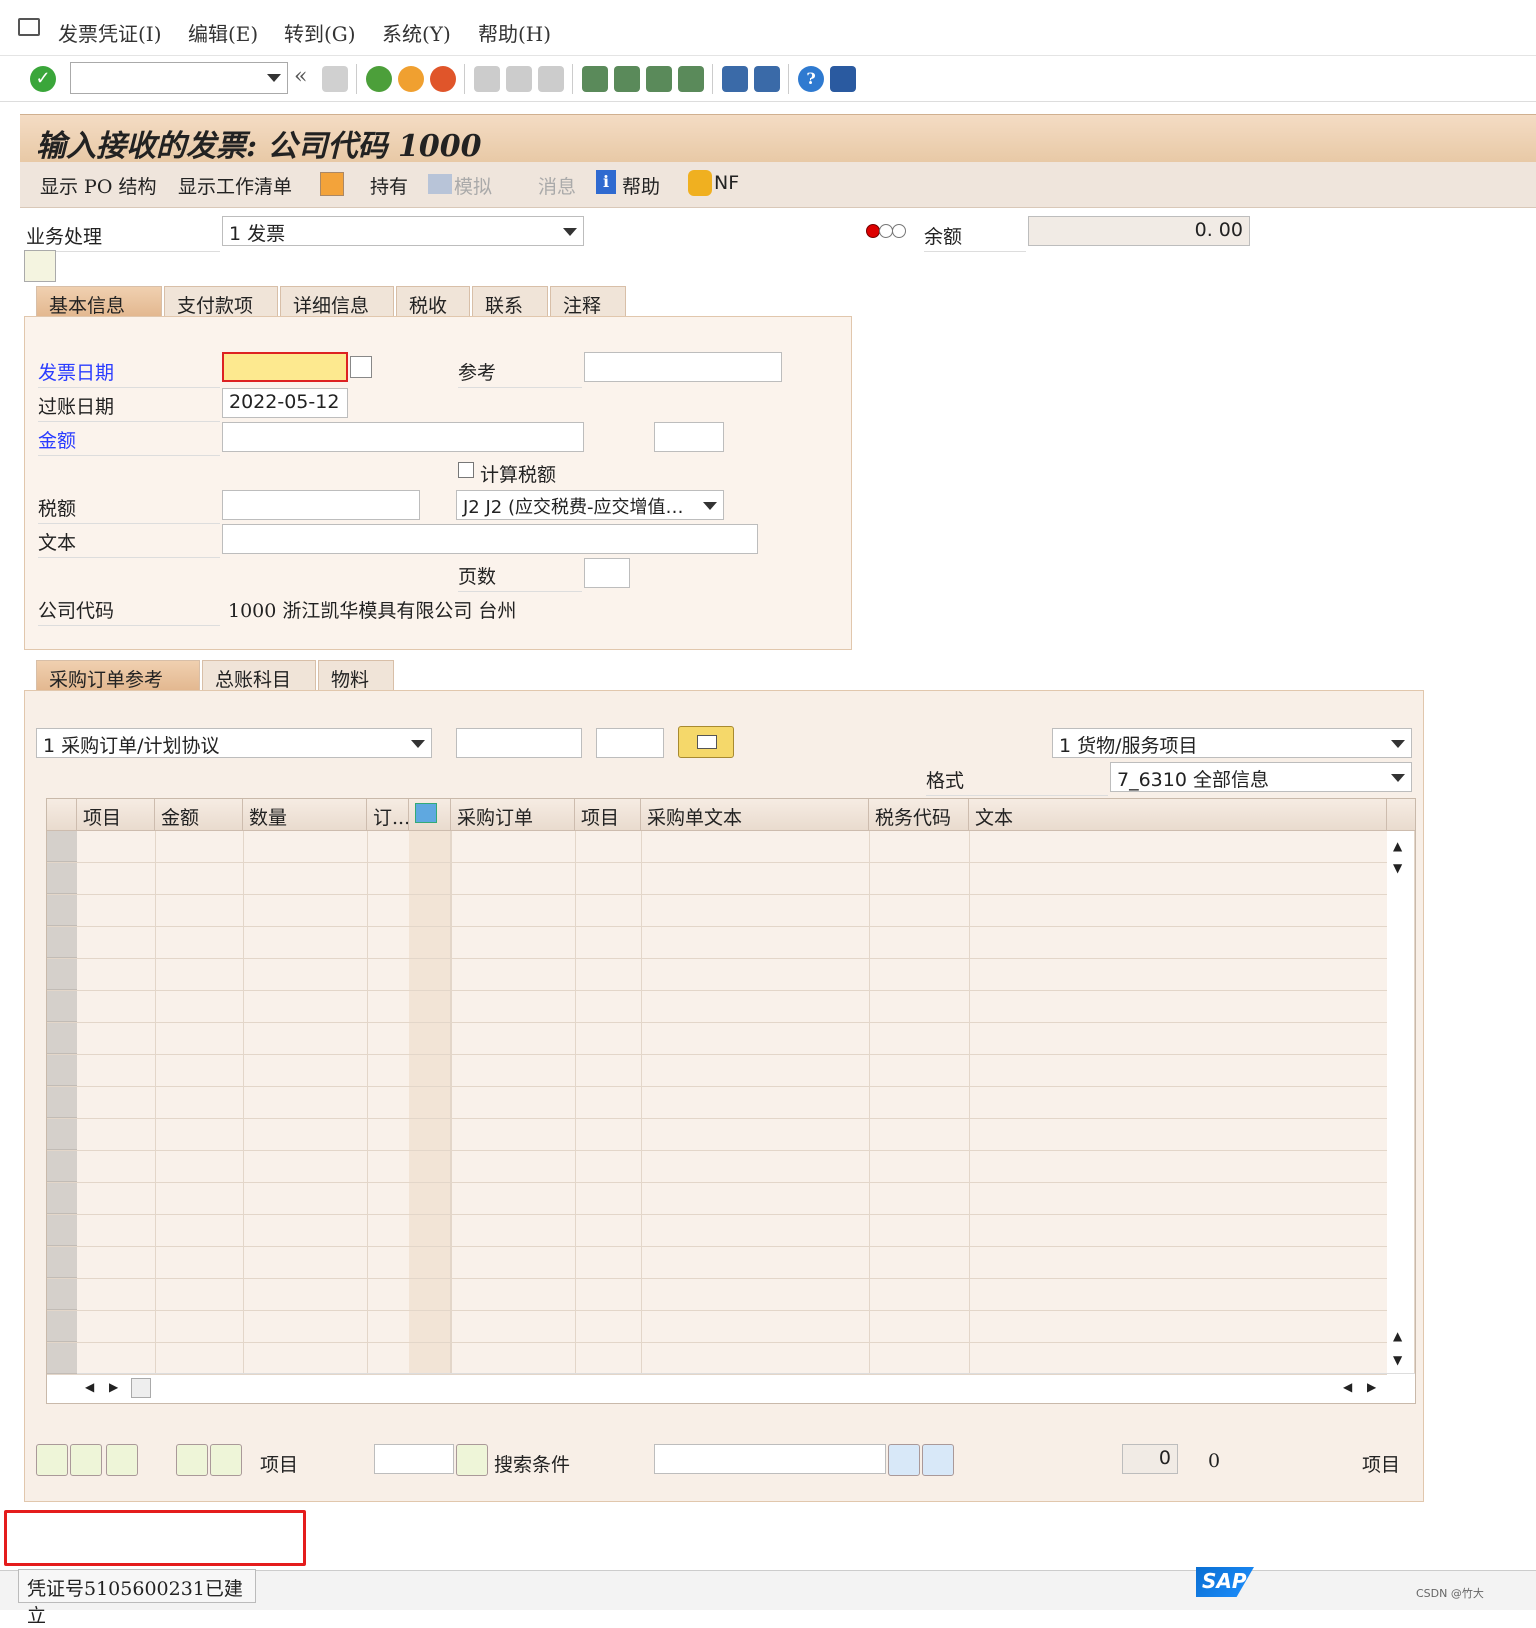  I want to click on tab-gl-account: 总账科目, so click(259, 675).